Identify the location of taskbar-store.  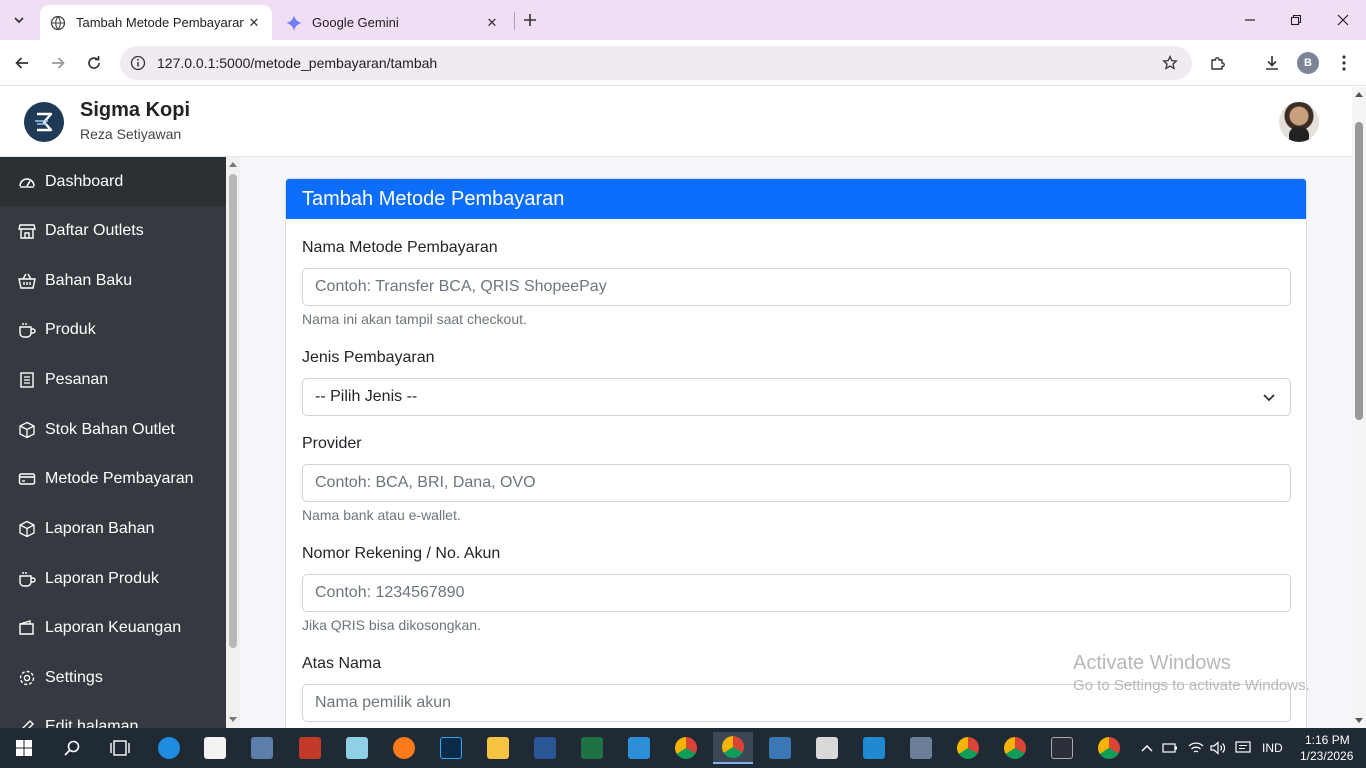
(215, 748).